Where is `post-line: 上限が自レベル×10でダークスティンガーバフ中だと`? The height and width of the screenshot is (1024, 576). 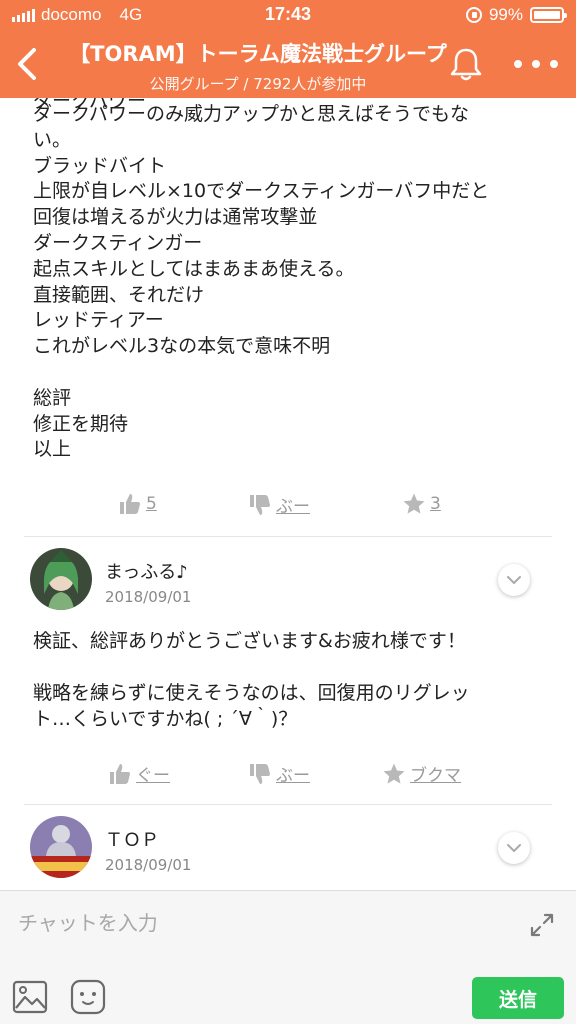
post-line: 上限が自レベル×10でダークスティンガーバフ中だと is located at coordinates (261, 191).